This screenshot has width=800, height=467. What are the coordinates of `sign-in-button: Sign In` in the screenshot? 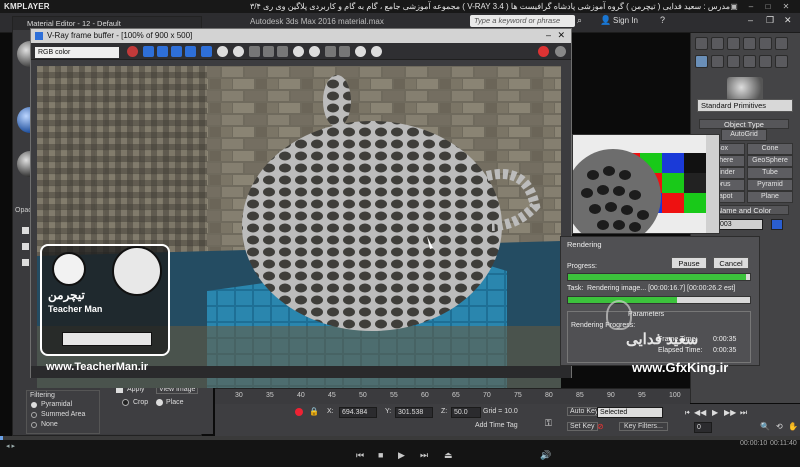 It's located at (625, 20).